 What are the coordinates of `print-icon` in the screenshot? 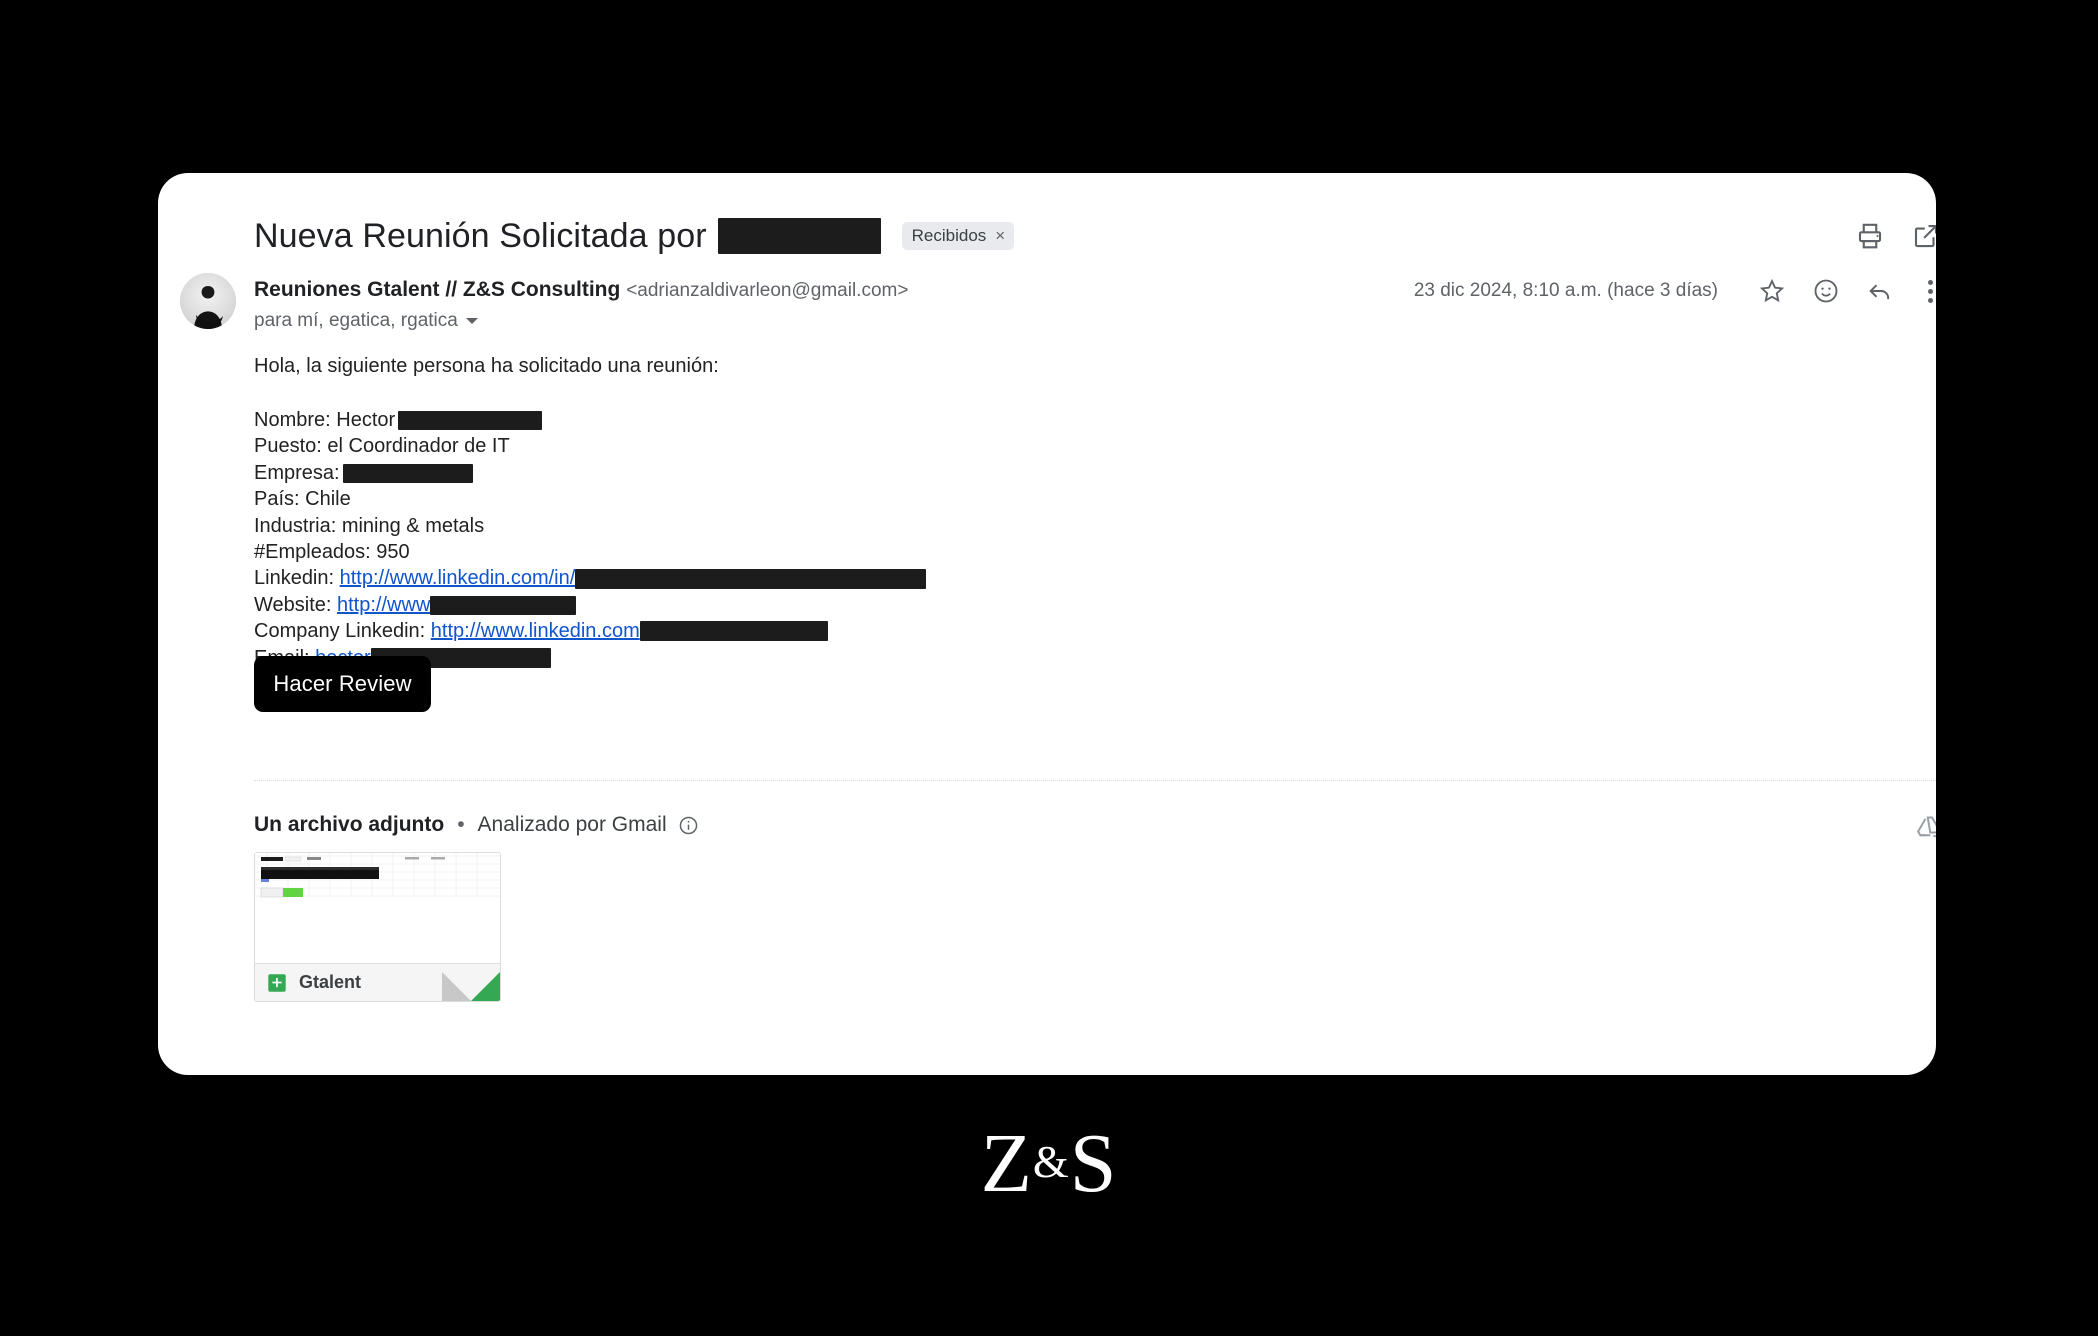 It's located at (1870, 236).